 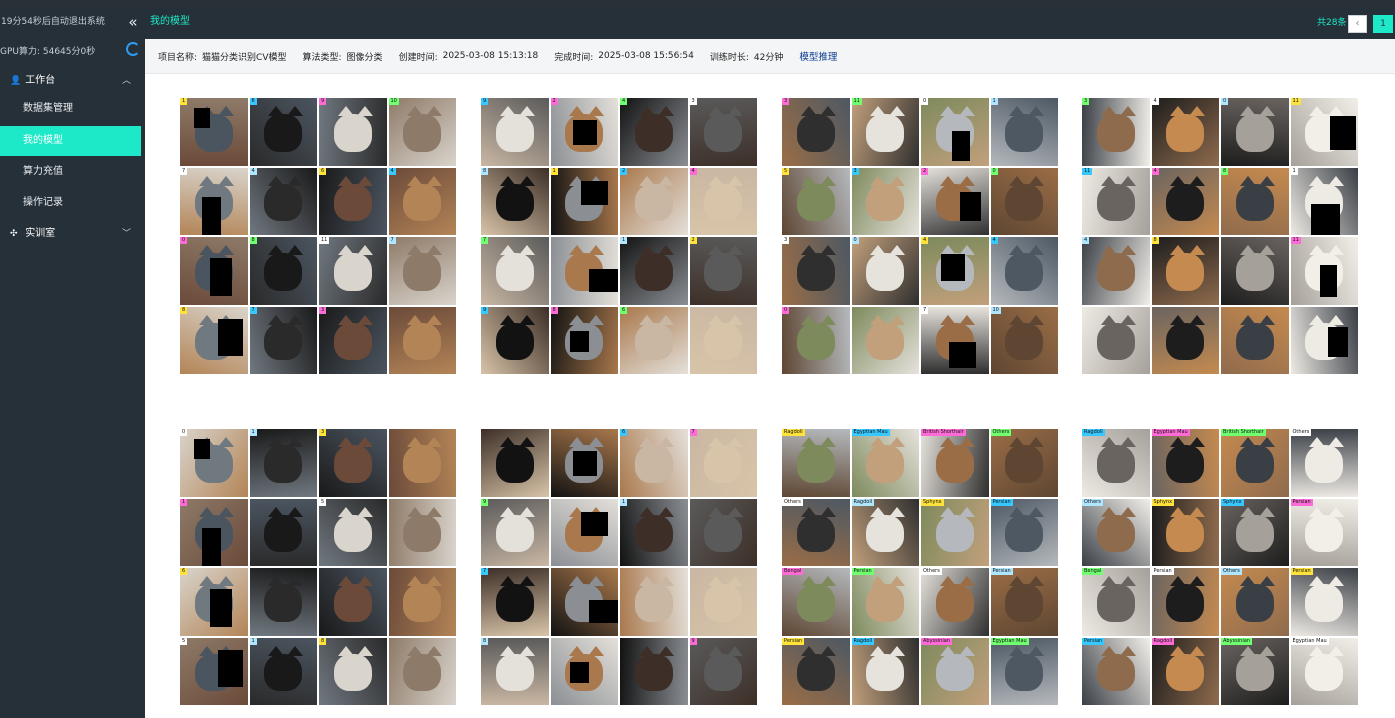 What do you see at coordinates (133, 49) in the screenshot?
I see `refresh-icon` at bounding box center [133, 49].